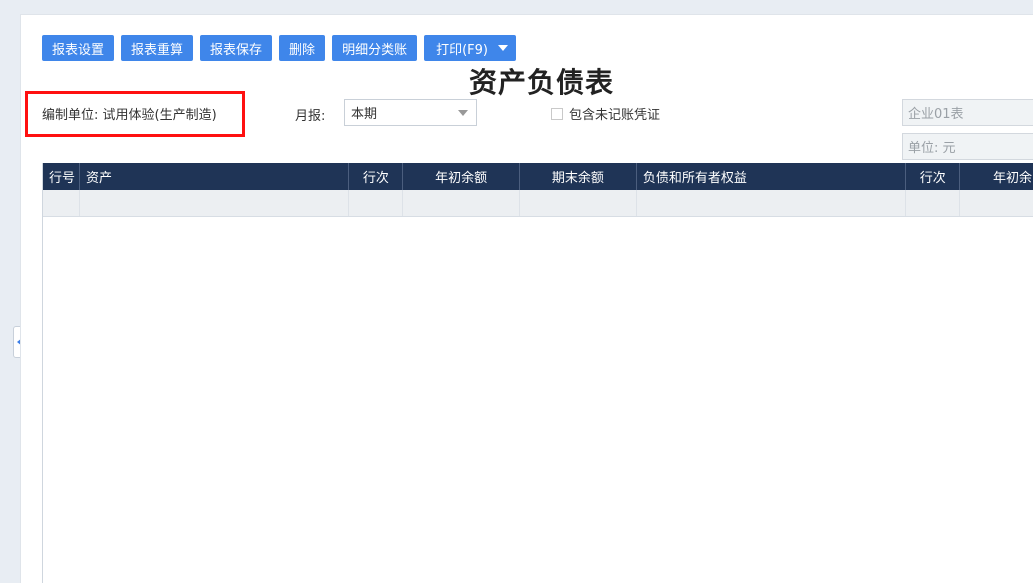 The image size is (1033, 583). Describe the element at coordinates (10, 291) in the screenshot. I see `left-rail` at that location.